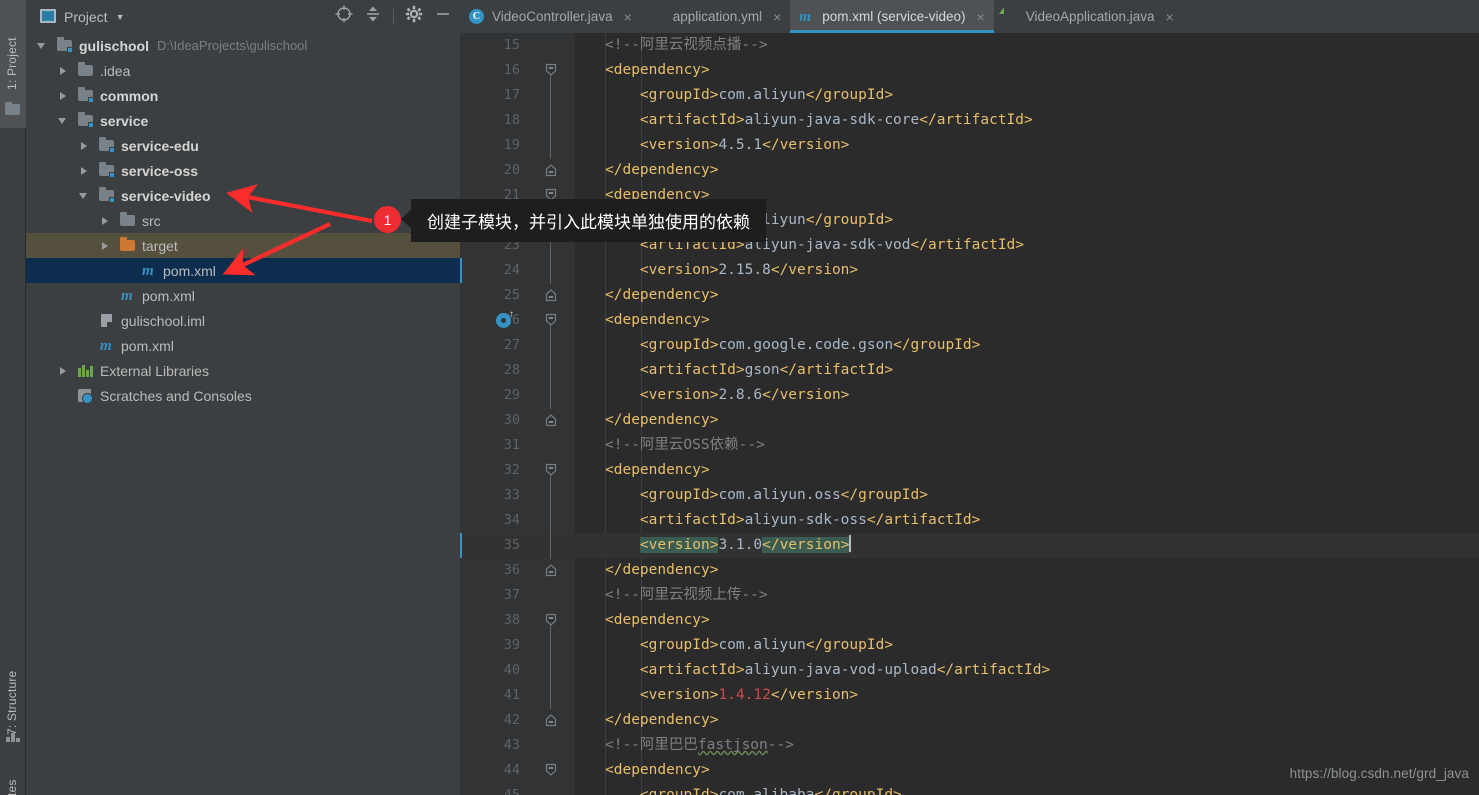 The image size is (1479, 795). I want to click on editor-tab-pom-xml-service-video-: m pom.xml (service-video) ×, so click(892, 16).